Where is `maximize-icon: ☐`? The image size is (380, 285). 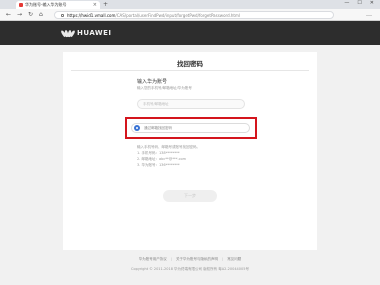 maximize-icon: ☐ is located at coordinates (359, 3).